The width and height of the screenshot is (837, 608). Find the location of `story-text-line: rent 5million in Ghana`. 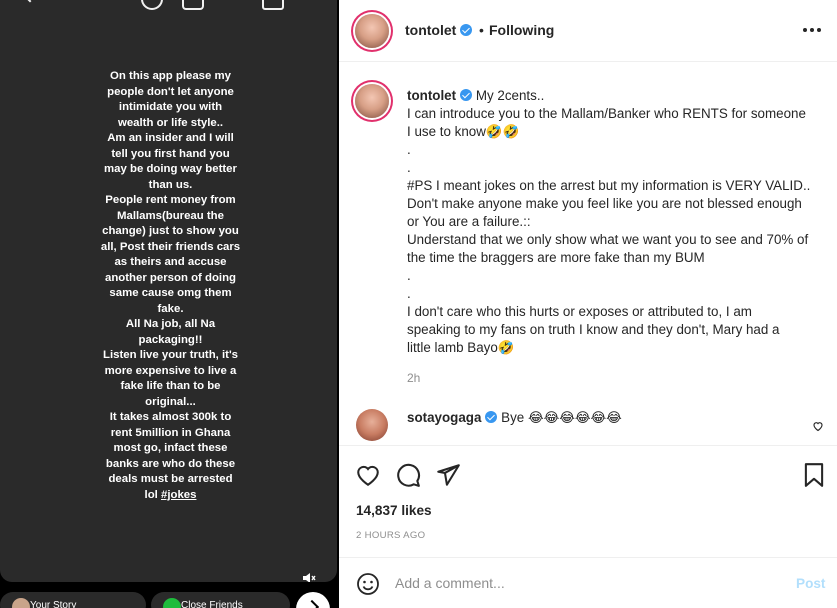

story-text-line: rent 5million in Ghana is located at coordinates (170, 432).